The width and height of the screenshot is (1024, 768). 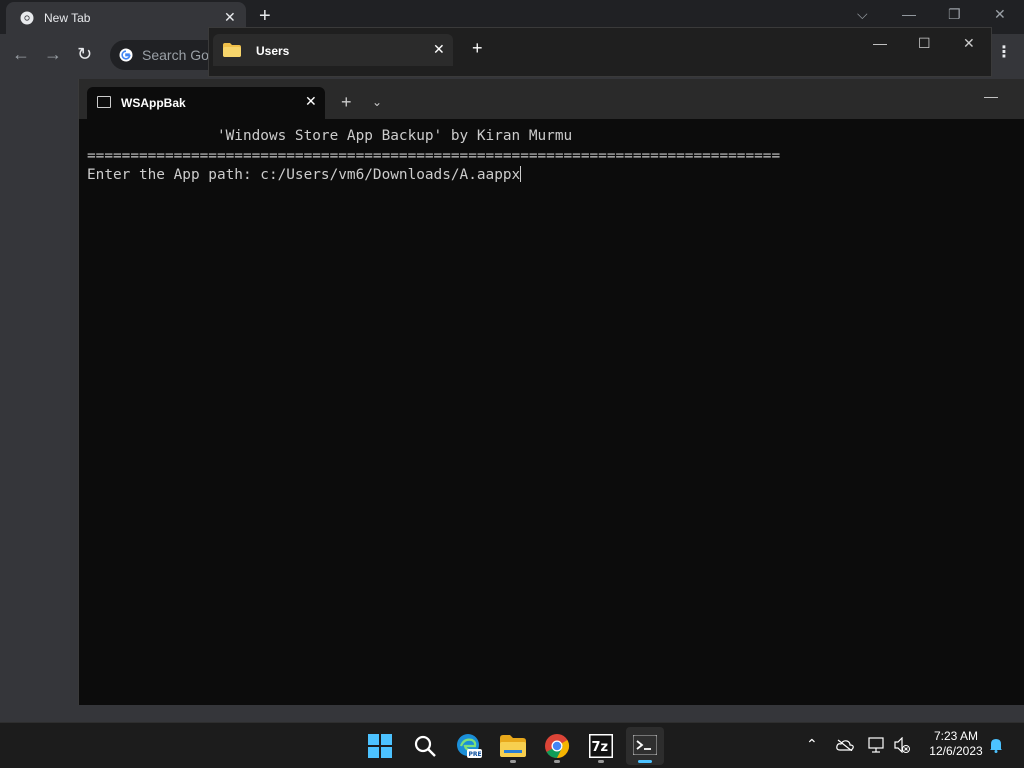 I want to click on maximize-icon: ☐, so click(x=924, y=43).